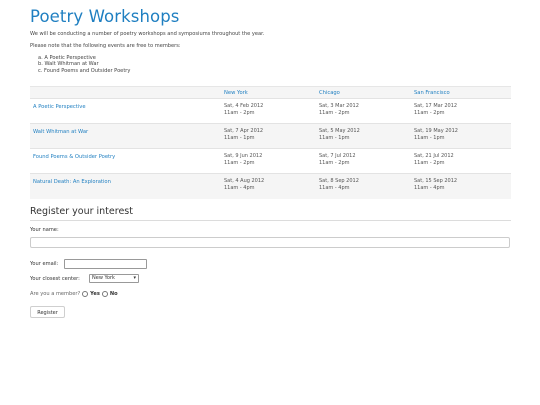 The height and width of the screenshot is (405, 540). I want to click on event-name: Natural Death: An Exploration, so click(72, 182).